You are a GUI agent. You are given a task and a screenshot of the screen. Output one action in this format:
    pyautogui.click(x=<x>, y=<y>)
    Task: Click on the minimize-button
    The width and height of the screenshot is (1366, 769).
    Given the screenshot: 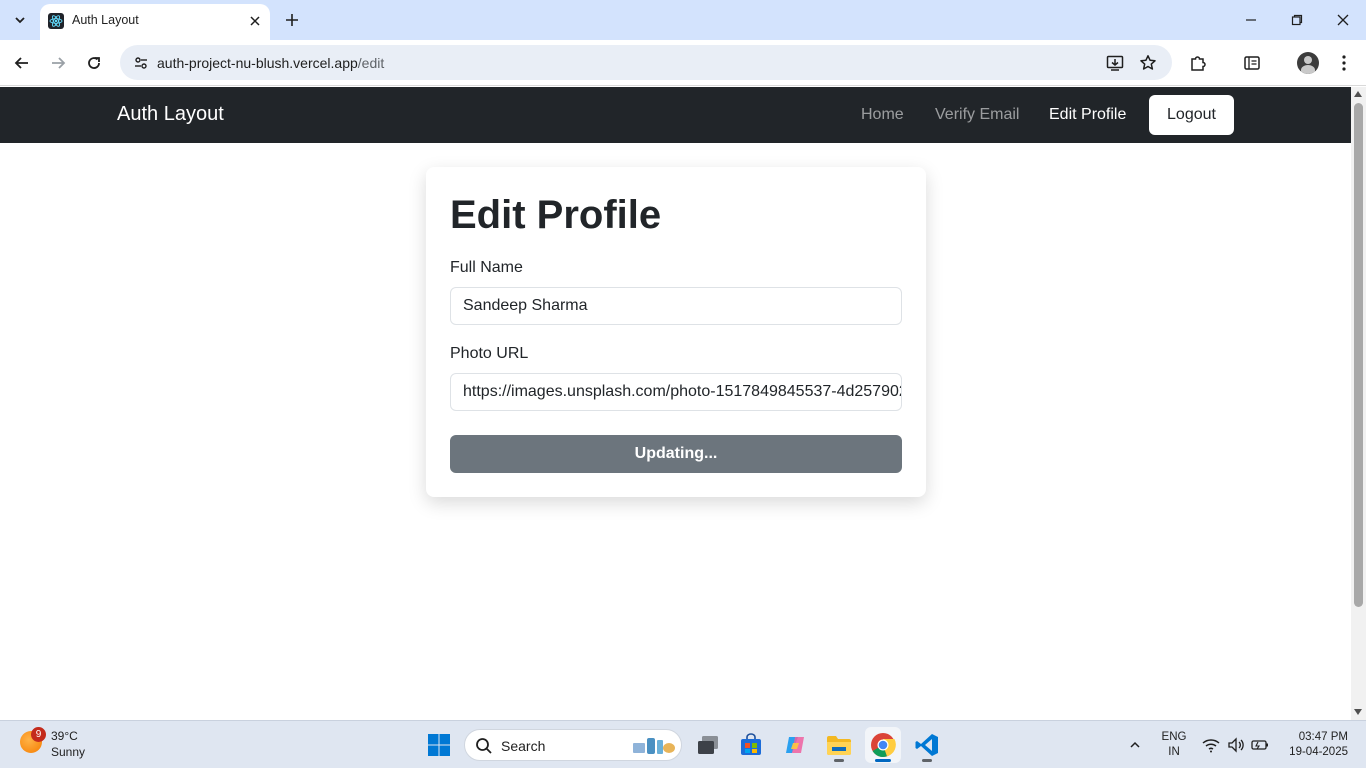 What is the action you would take?
    pyautogui.click(x=1251, y=20)
    